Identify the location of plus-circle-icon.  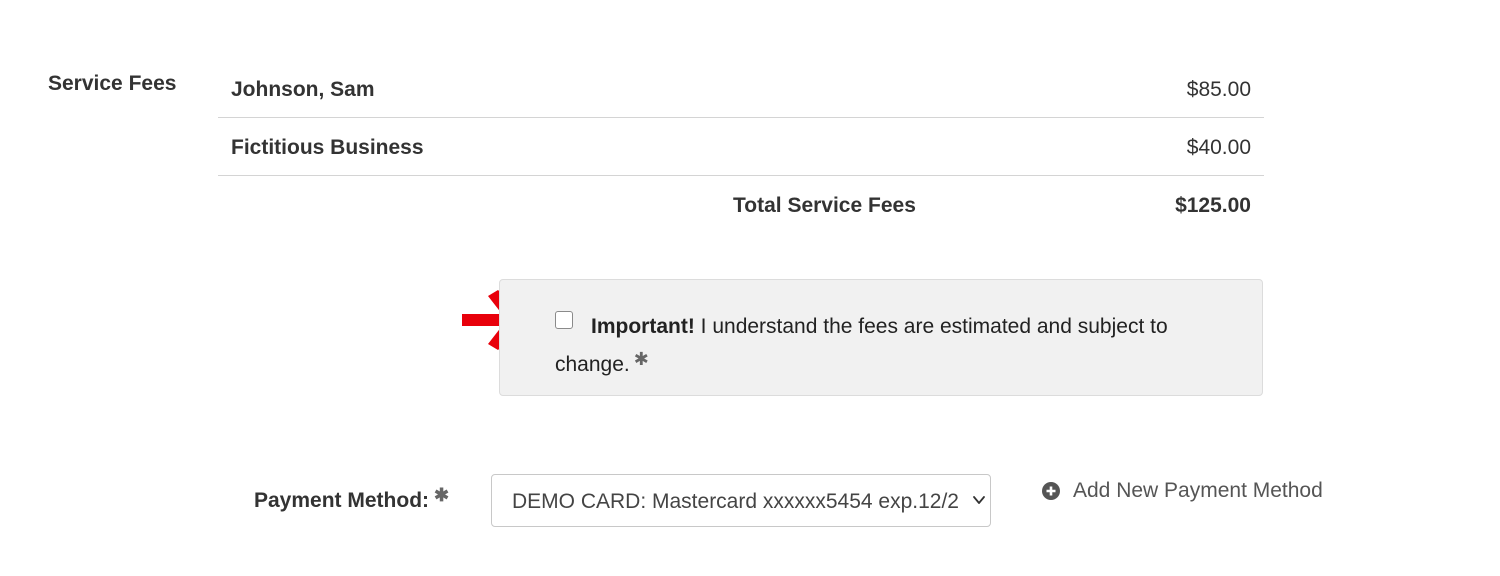
(1051, 491).